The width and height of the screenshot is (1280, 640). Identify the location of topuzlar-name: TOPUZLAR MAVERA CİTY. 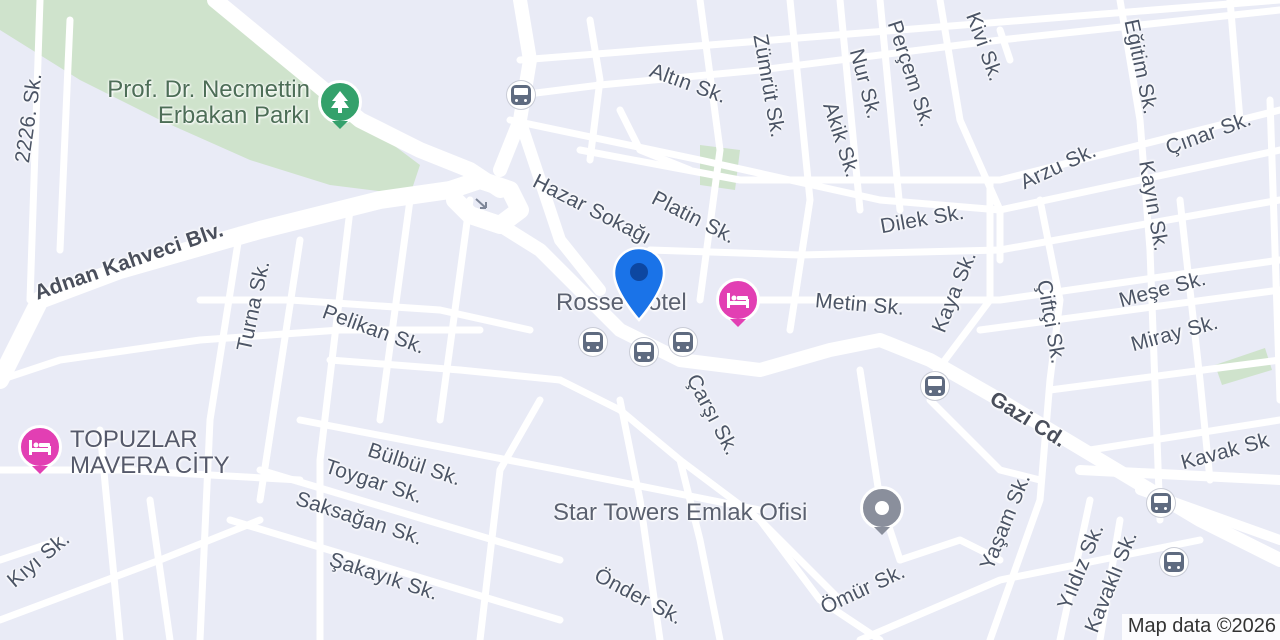
(150, 453).